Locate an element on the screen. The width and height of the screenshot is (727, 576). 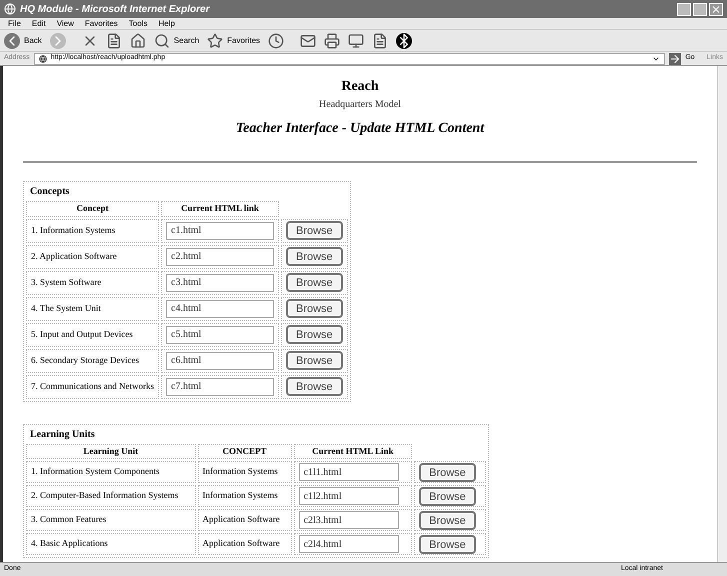
html-link-field: c5.html is located at coordinates (220, 335).